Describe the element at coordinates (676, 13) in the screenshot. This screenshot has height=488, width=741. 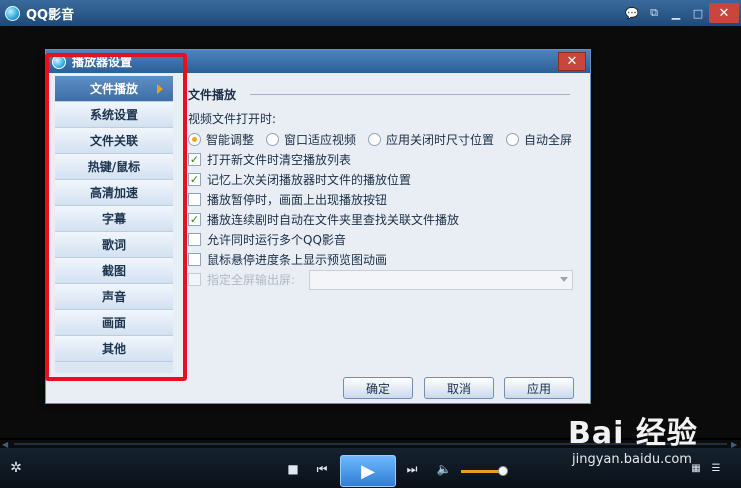
I see `minimize-icon: ▁` at that location.